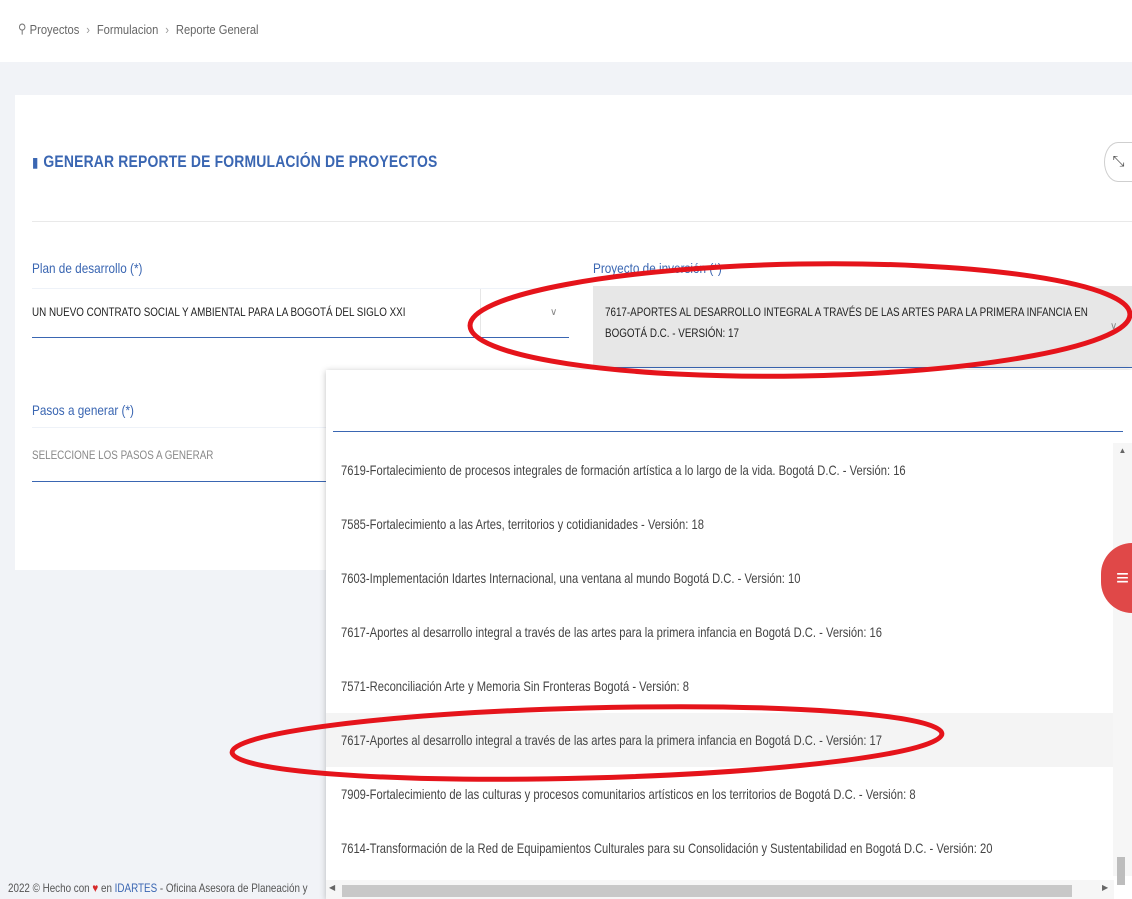 The image size is (1132, 899). Describe the element at coordinates (1122, 450) in the screenshot. I see `scroll-up-icon: ▲` at that location.